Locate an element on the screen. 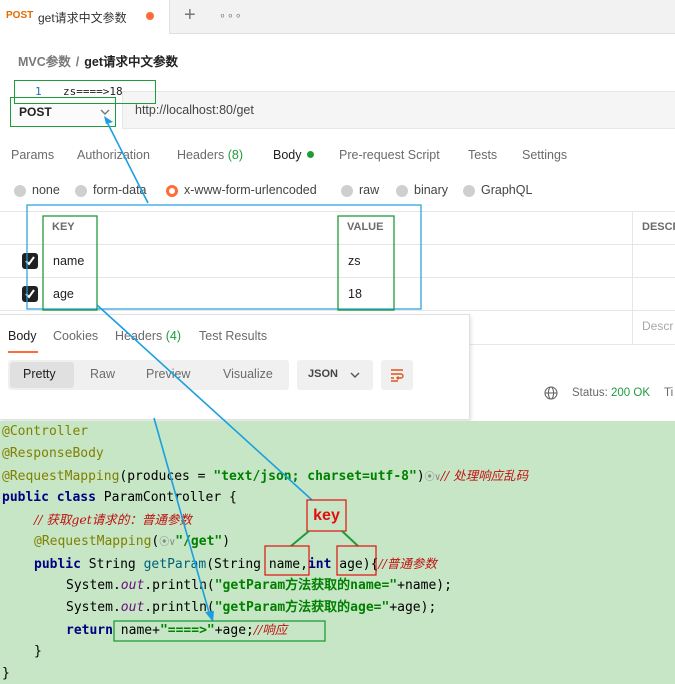  tab-method: POST is located at coordinates (20, 15).